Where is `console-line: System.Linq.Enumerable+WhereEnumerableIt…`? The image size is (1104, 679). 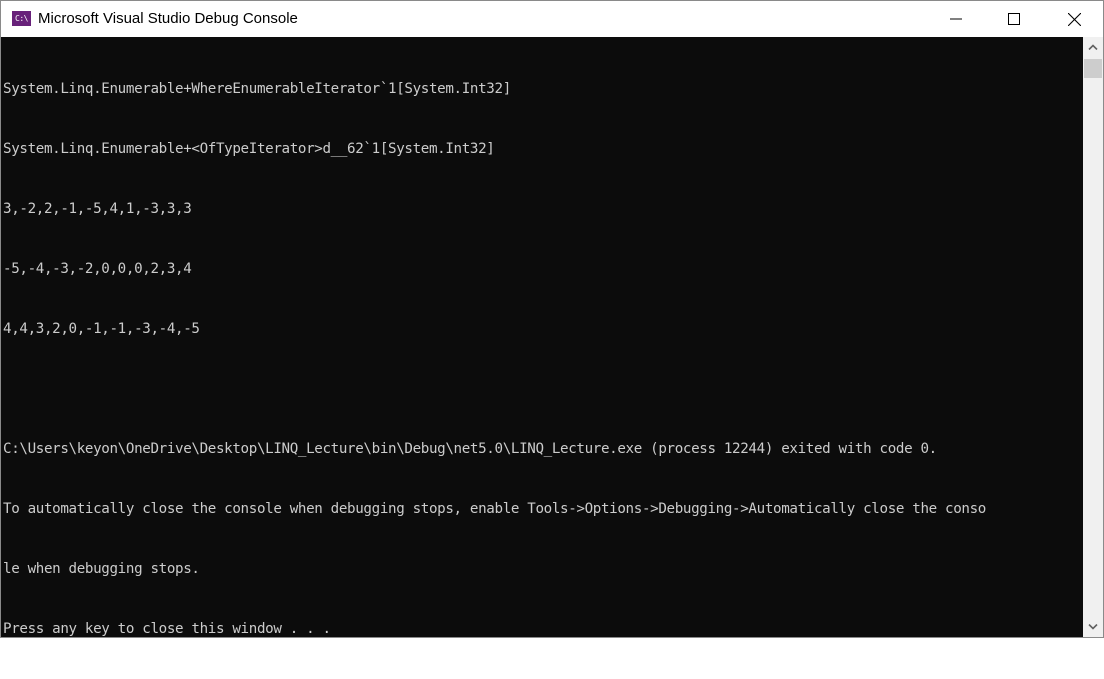
console-line: System.Linq.Enumerable+WhereEnumerableIt… is located at coordinates (257, 89).